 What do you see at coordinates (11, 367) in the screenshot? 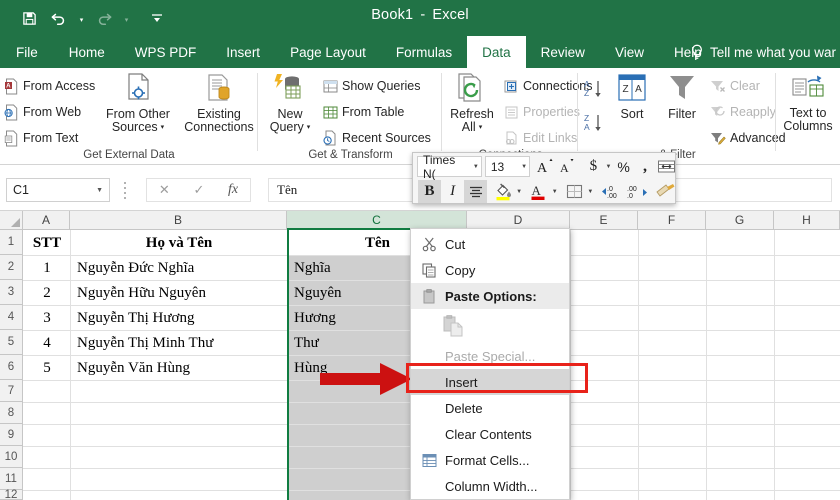
I see `row-header-6: 6` at bounding box center [11, 367].